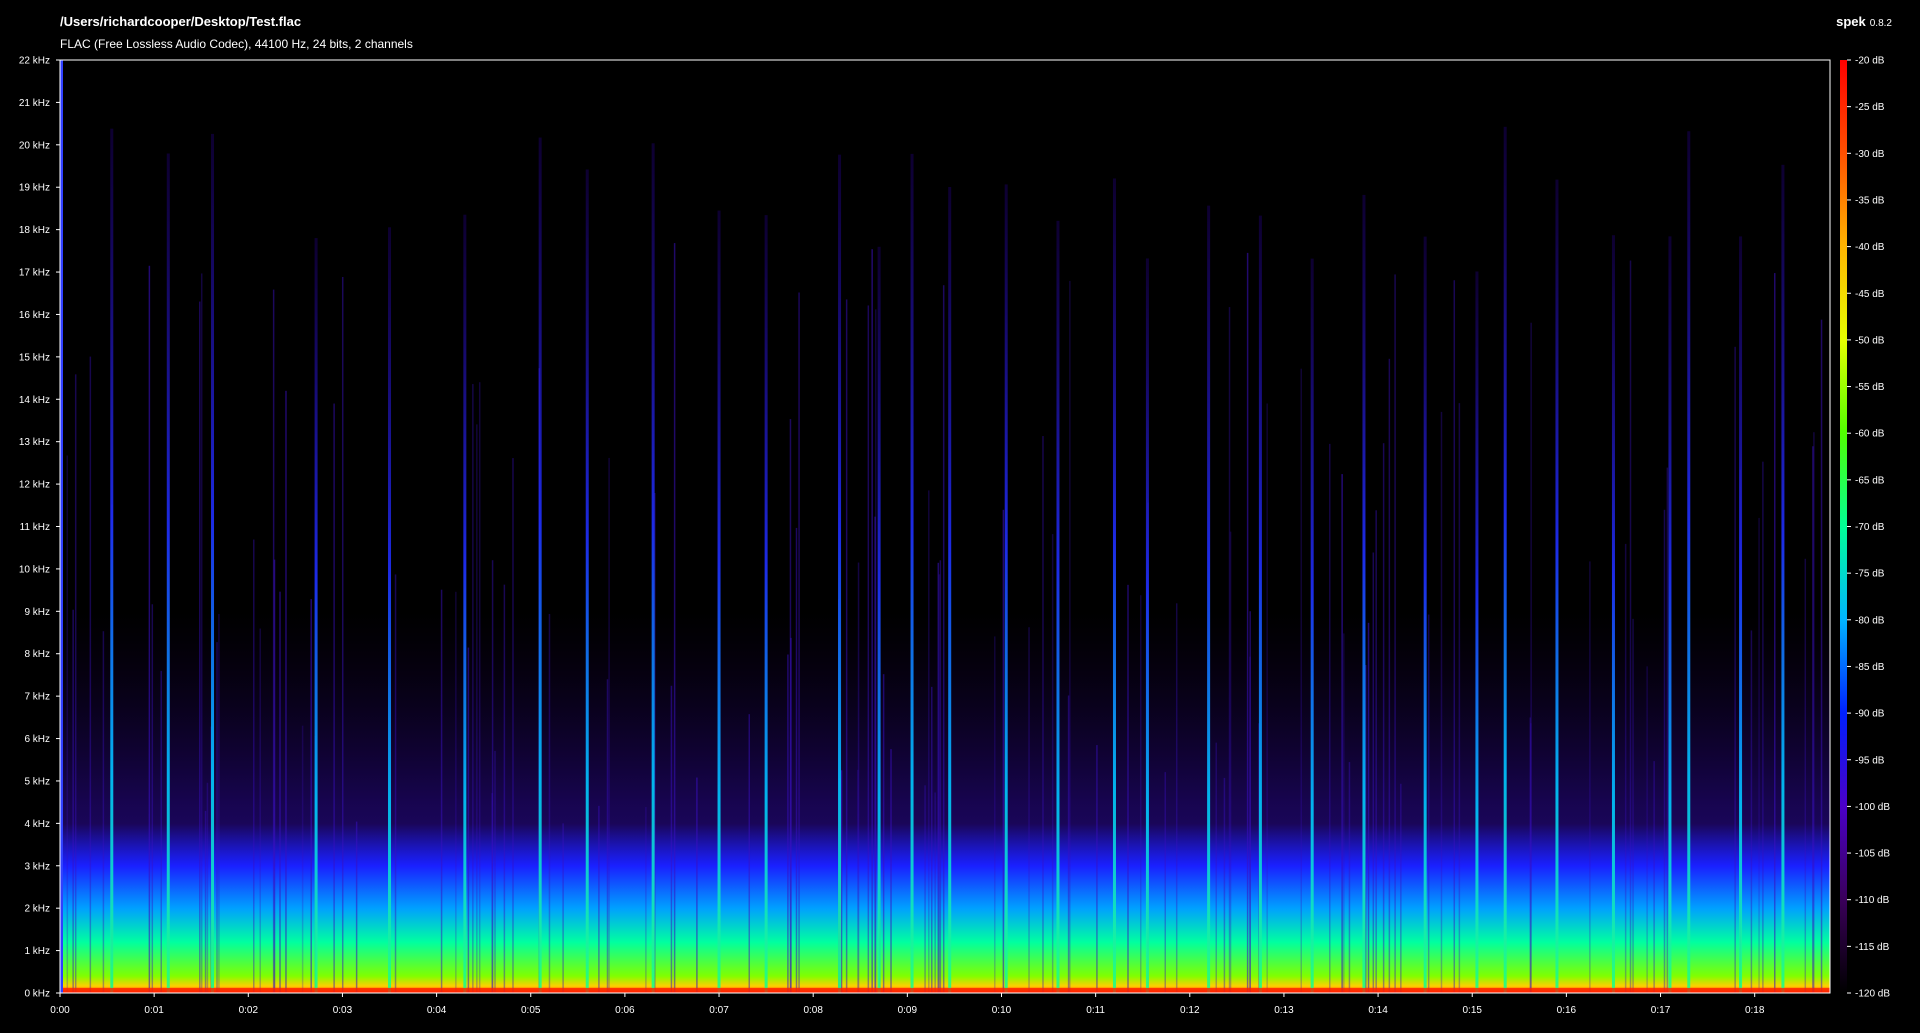 Image resolution: width=1920 pixels, height=1033 pixels. Describe the element at coordinates (1870, 340) in the screenshot. I see `colorbar-tick-label: -50 dB` at that location.